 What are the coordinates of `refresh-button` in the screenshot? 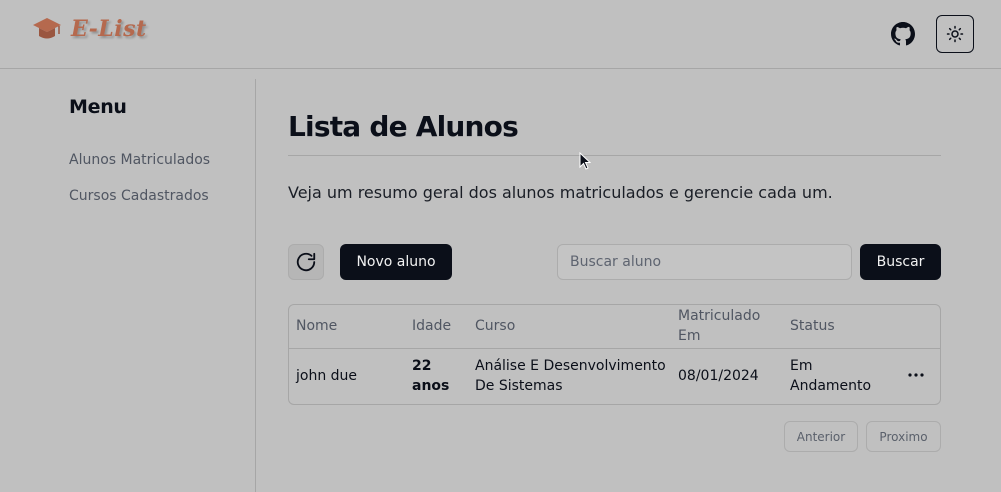 It's located at (306, 262).